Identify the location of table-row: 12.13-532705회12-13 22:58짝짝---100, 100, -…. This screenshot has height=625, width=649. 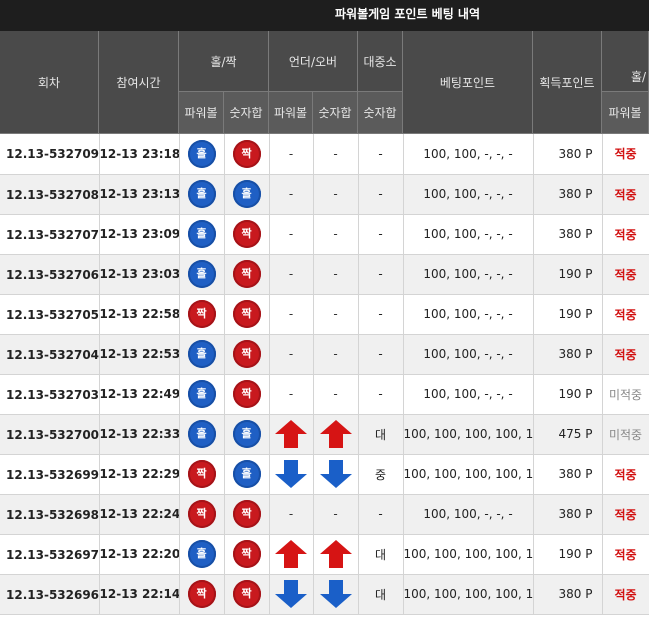
(324, 314).